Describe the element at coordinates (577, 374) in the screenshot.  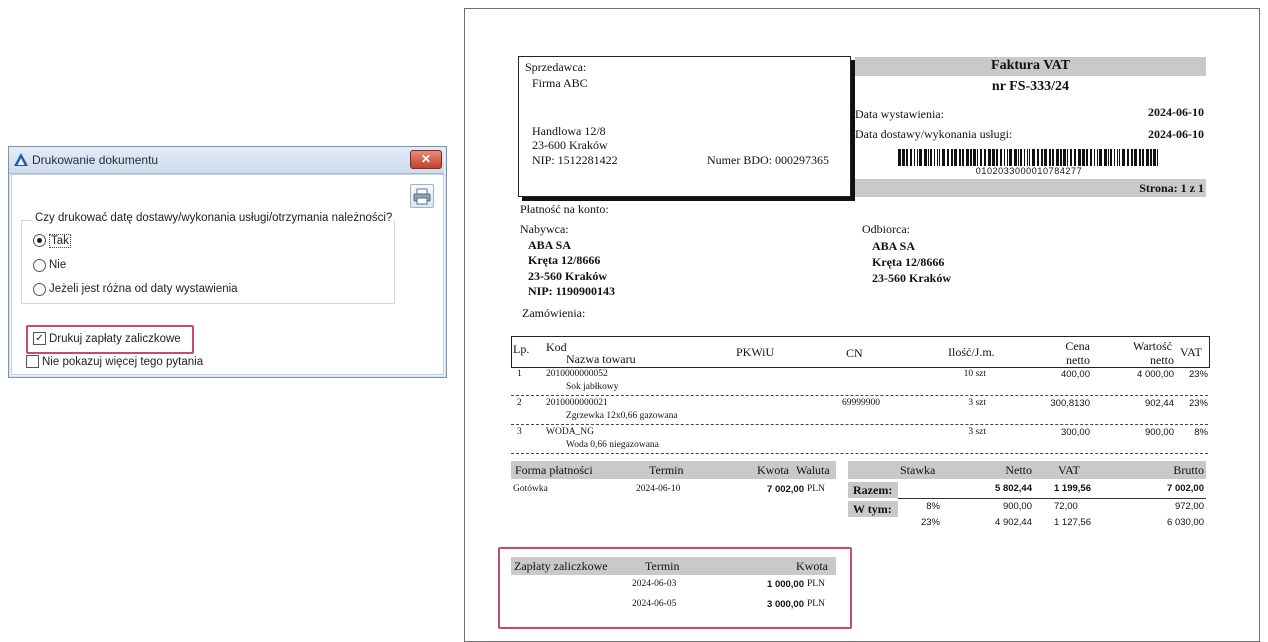
I see `item-1-kod: 2010000000052` at that location.